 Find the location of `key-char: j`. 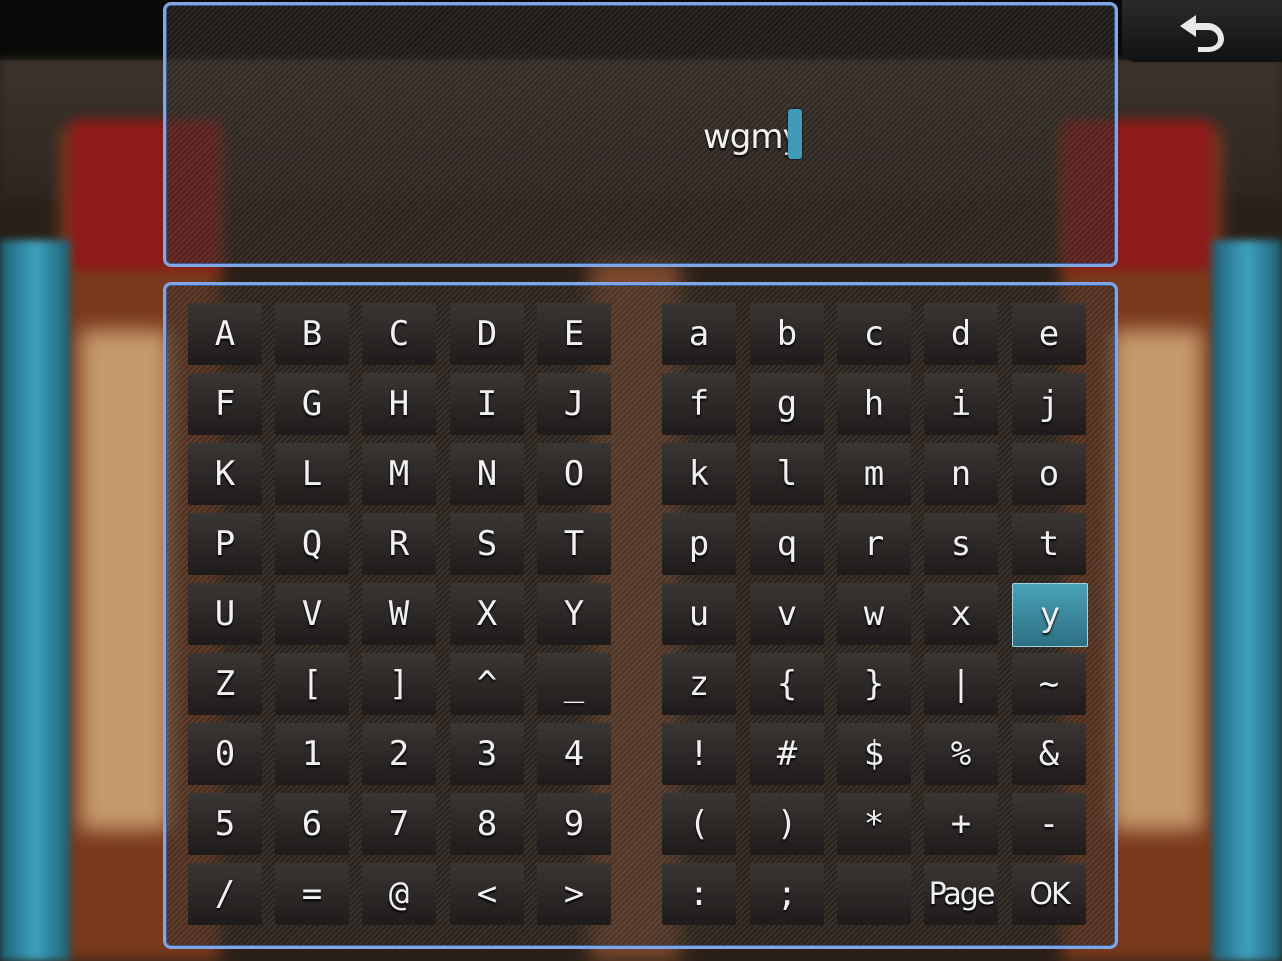

key-char: j is located at coordinates (1049, 404).